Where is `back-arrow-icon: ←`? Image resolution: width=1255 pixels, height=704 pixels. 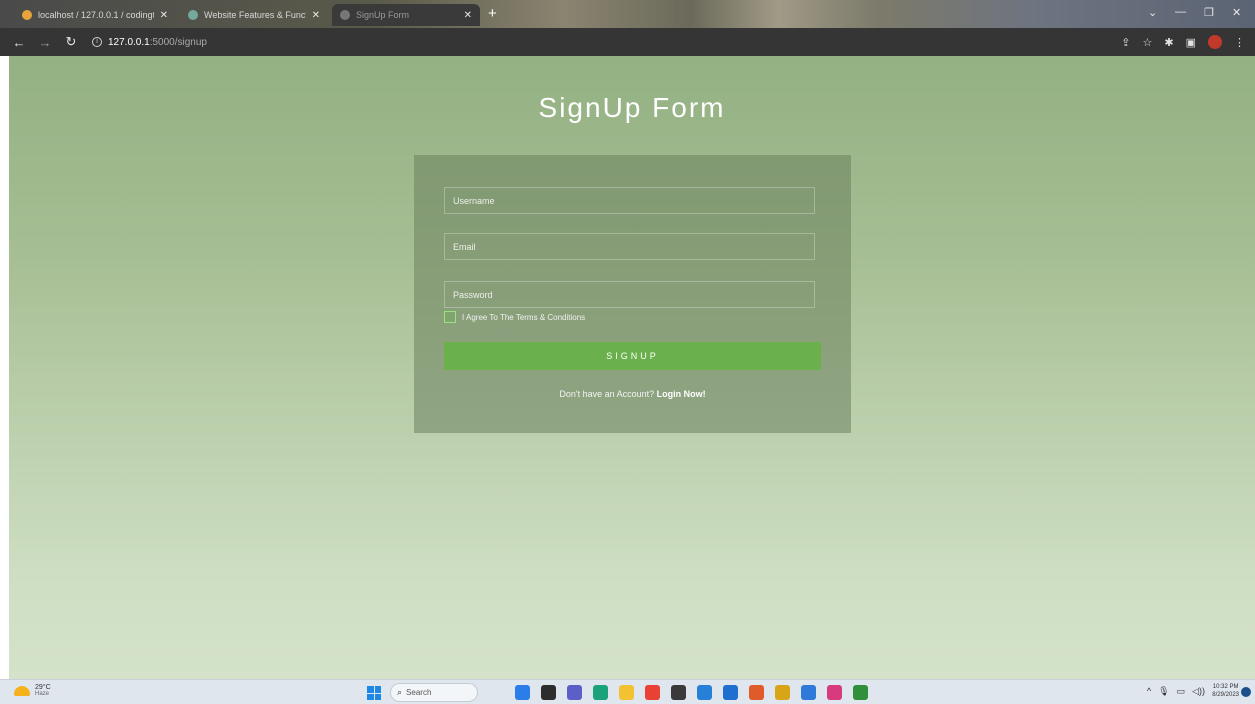 back-arrow-icon: ← is located at coordinates (19, 42).